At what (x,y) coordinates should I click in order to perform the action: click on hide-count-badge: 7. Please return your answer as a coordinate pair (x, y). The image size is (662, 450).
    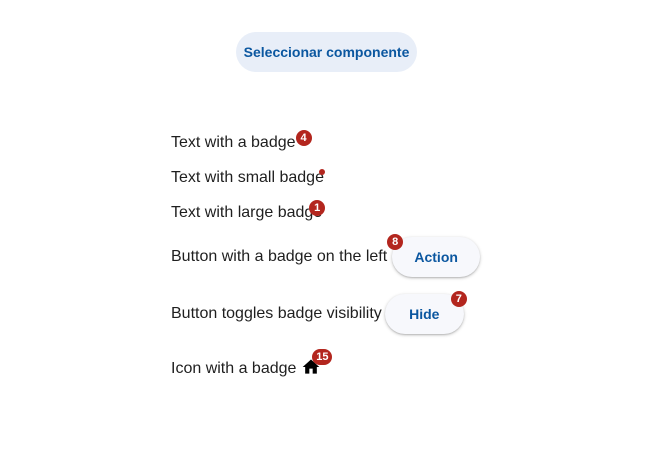
    Looking at the image, I should click on (458, 299).